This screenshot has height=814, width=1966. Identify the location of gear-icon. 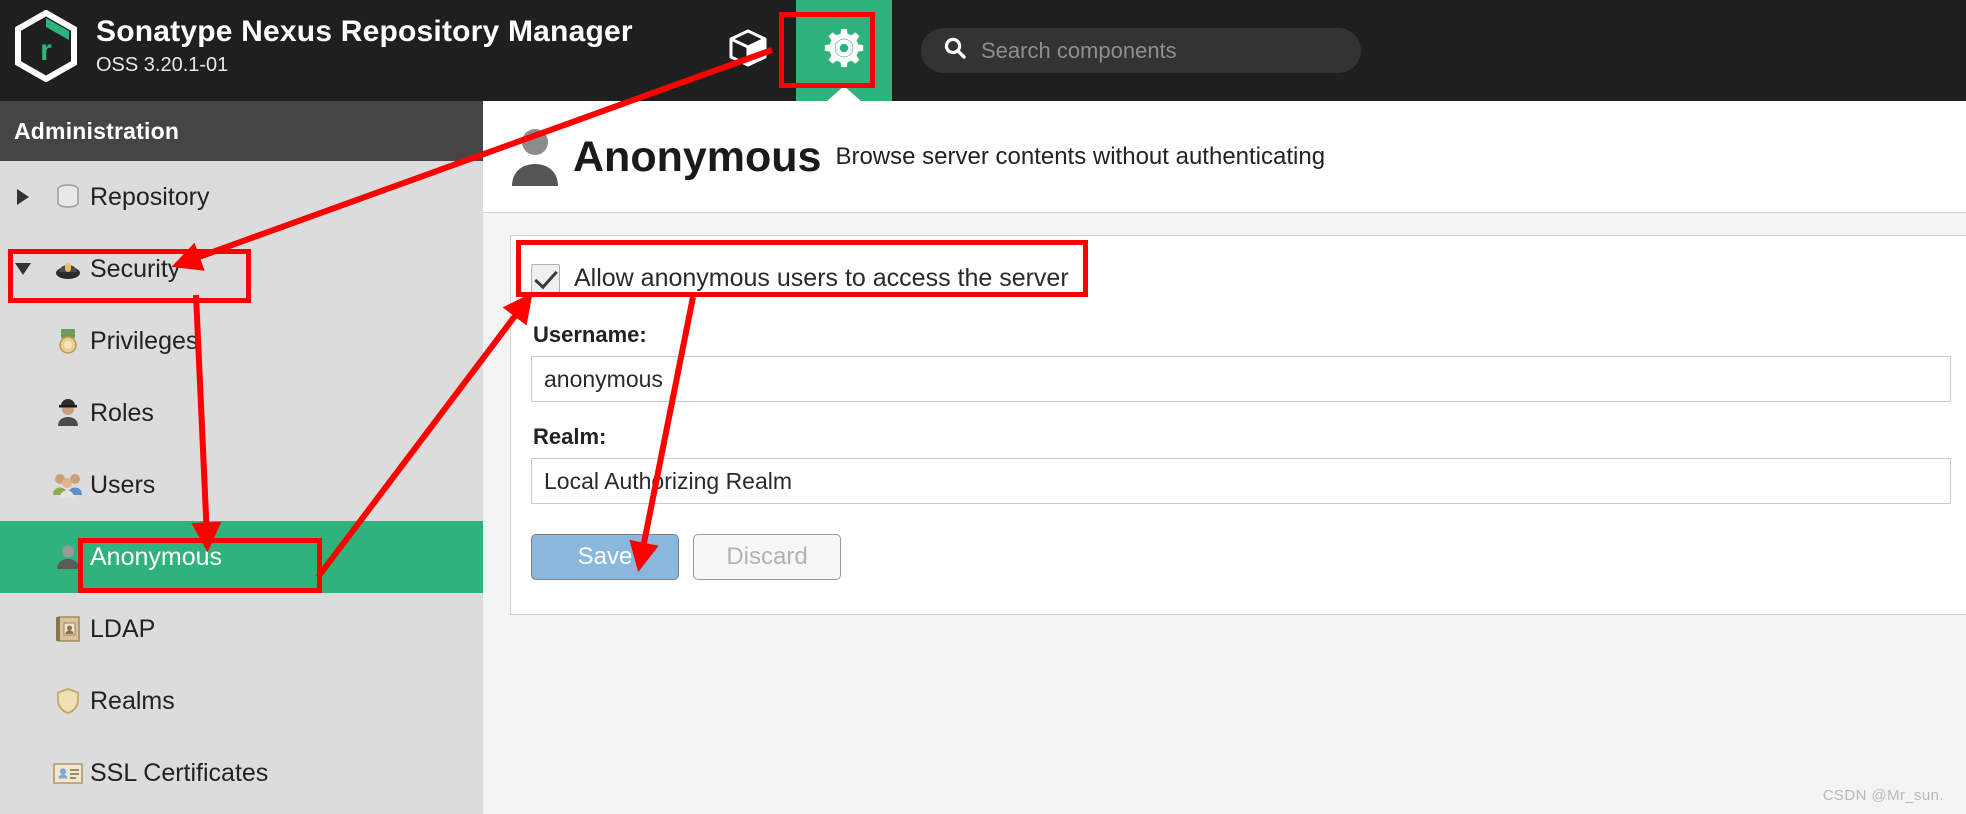
(844, 50).